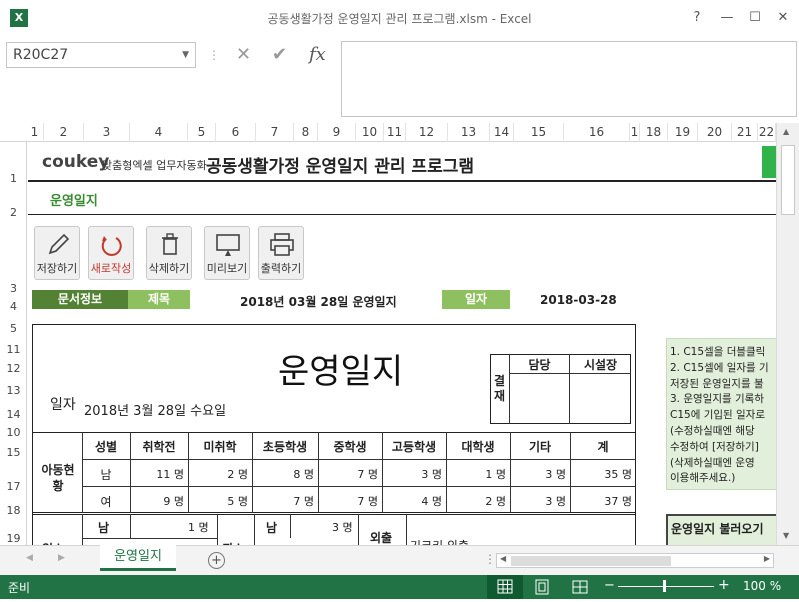 This screenshot has width=799, height=602. Describe the element at coordinates (169, 253) in the screenshot. I see `toolbar-button-2: 삭제하기` at that location.